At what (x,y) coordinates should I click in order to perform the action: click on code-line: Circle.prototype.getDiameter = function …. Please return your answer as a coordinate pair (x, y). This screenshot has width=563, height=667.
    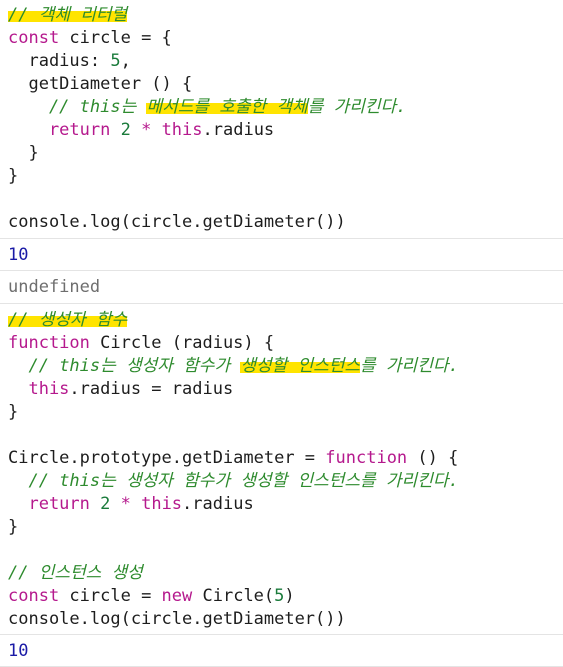
    Looking at the image, I should click on (281, 458).